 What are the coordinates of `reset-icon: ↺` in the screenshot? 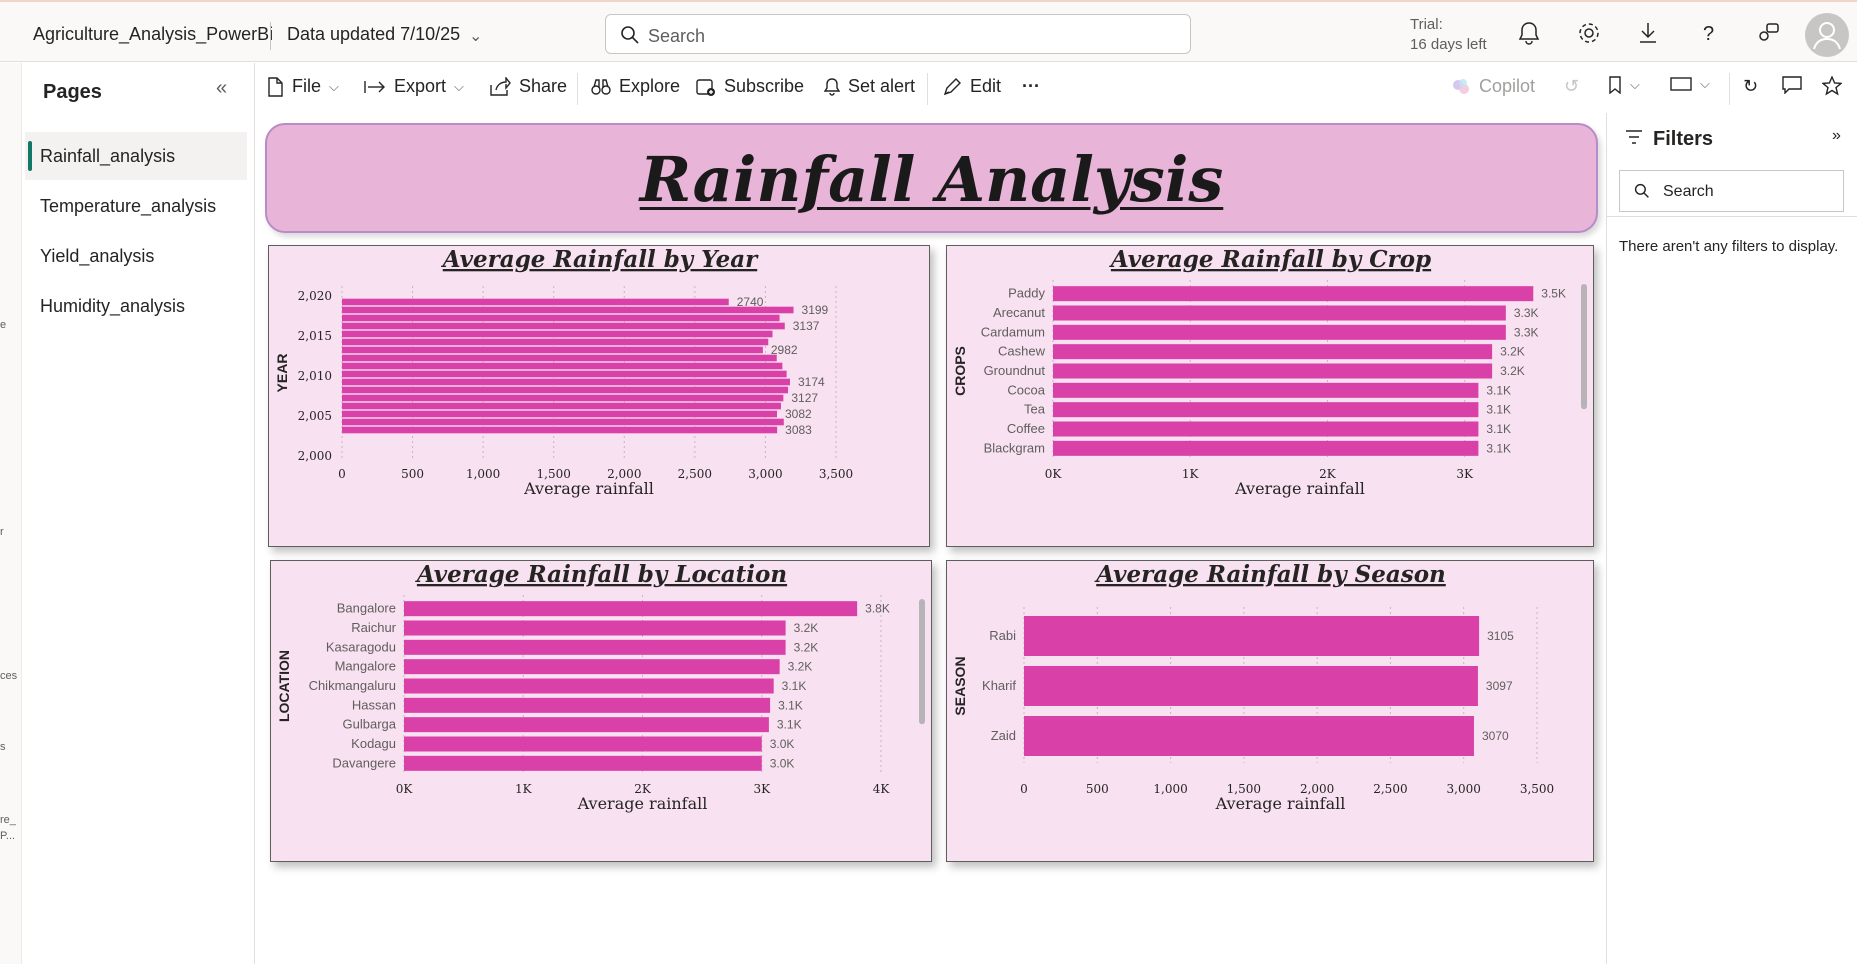 It's located at (1571, 86).